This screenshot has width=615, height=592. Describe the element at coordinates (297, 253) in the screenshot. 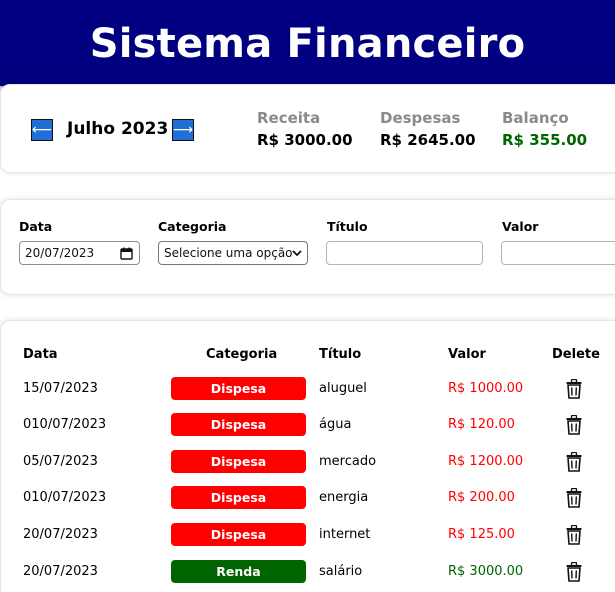

I see `chevron-down-icon` at that location.